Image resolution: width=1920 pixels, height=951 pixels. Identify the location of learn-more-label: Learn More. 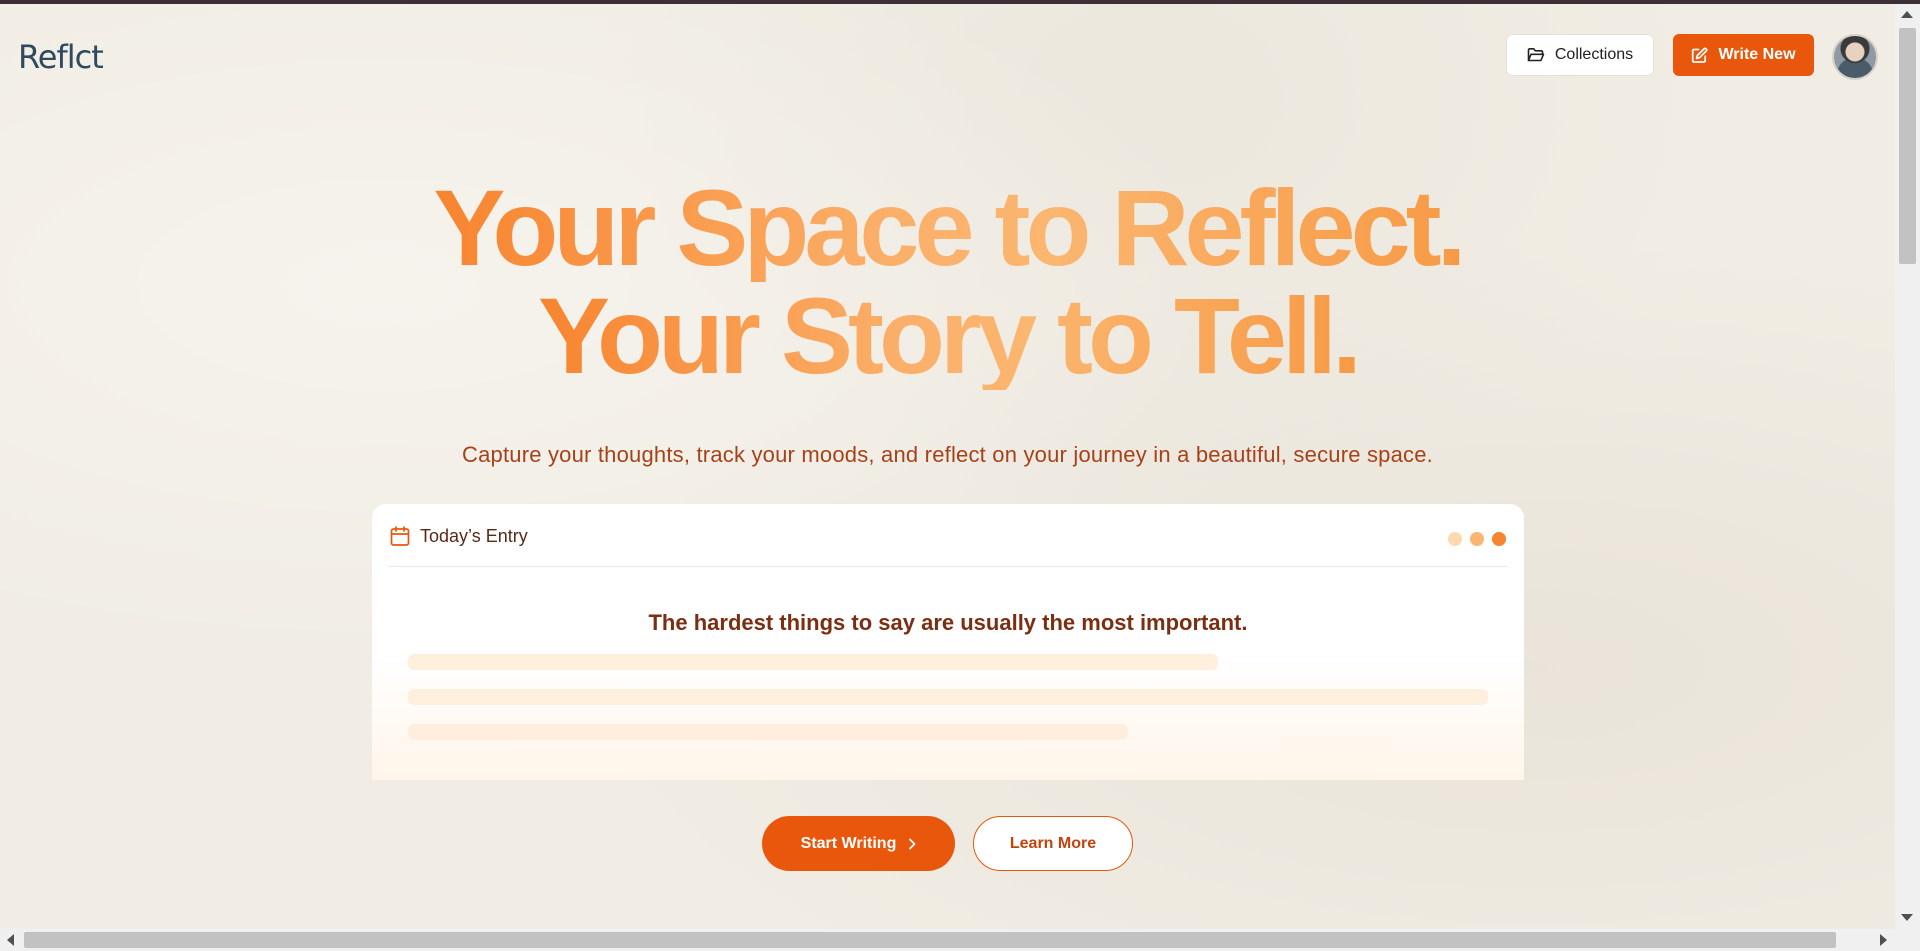
(1053, 843).